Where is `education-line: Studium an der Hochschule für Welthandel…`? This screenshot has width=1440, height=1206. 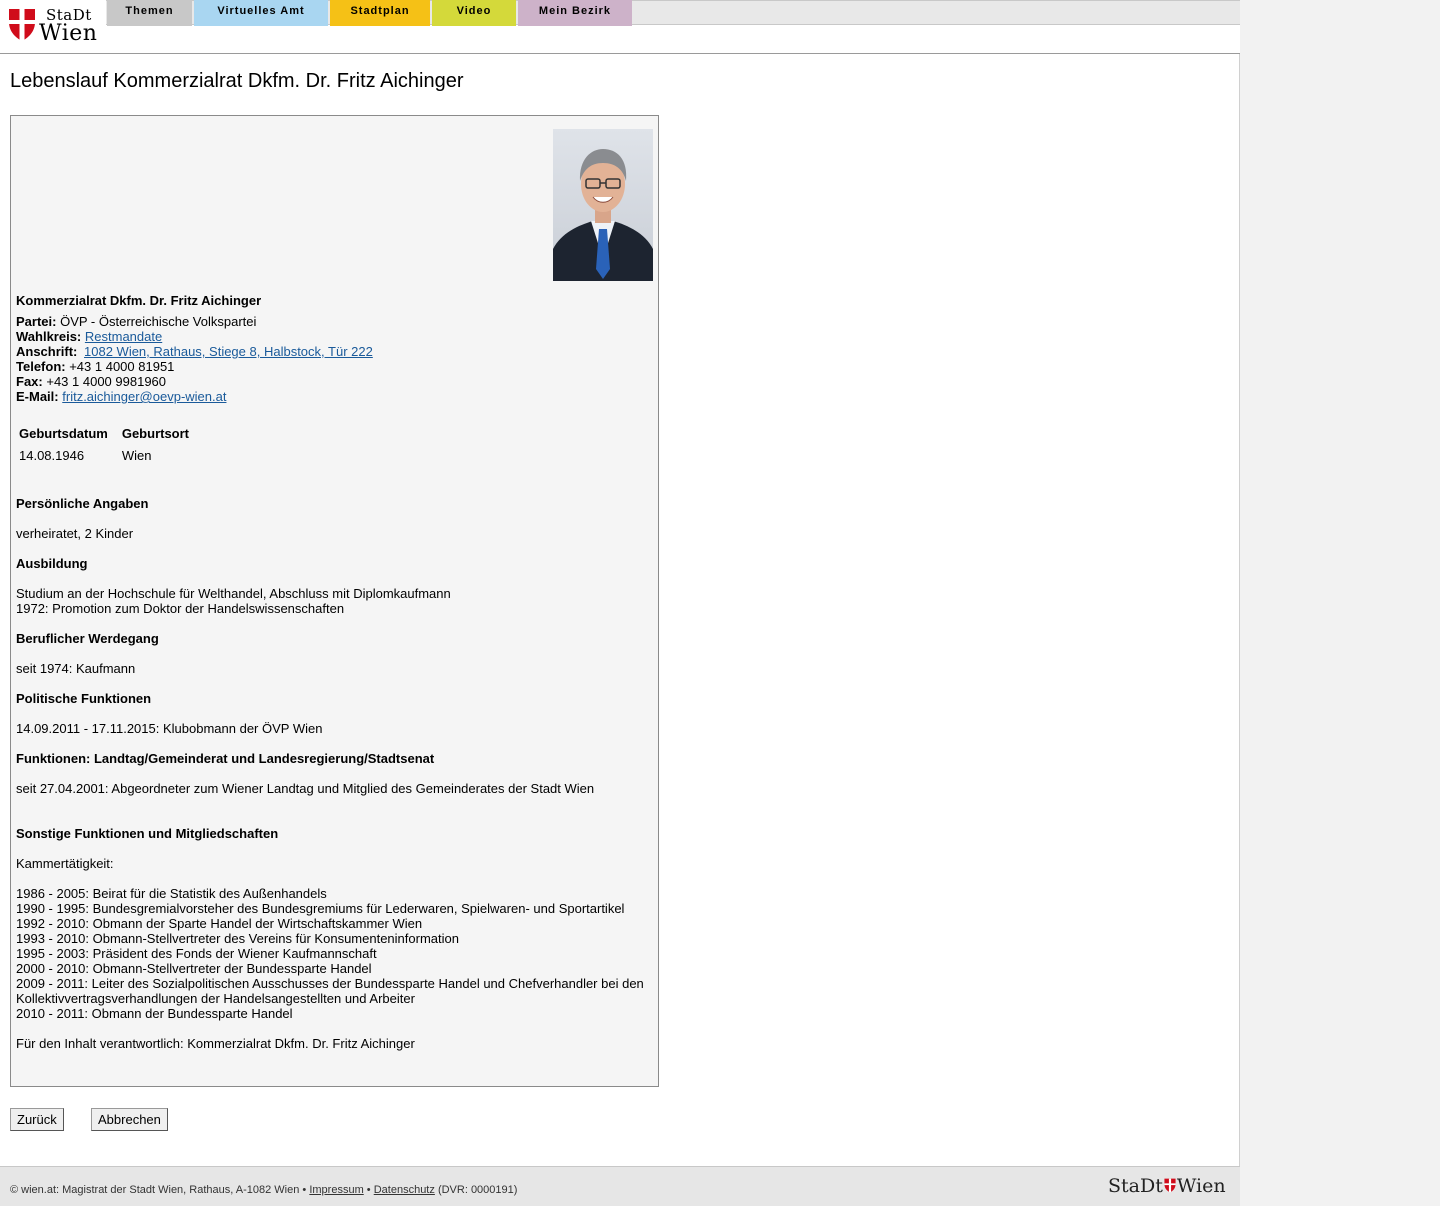 education-line: Studium an der Hochschule für Welthandel… is located at coordinates (233, 593).